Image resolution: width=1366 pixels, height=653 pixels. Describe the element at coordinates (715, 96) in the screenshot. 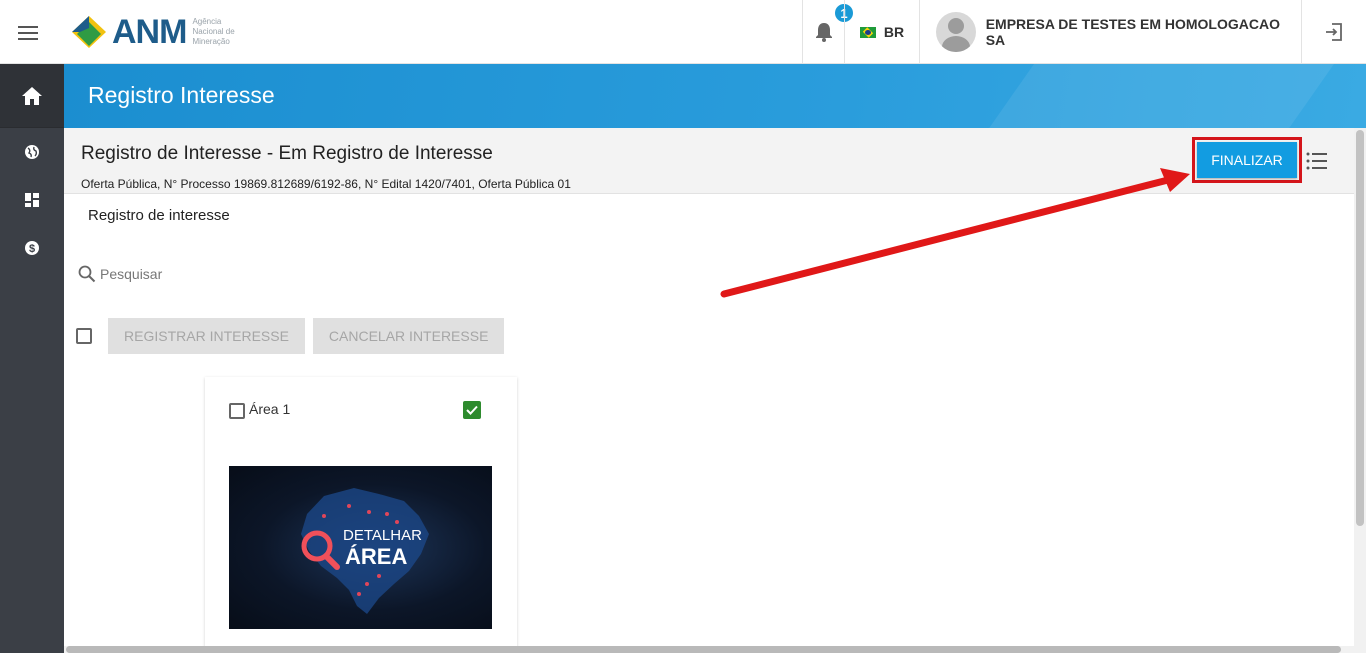

I see `page-header-band: Registro Interesse` at that location.